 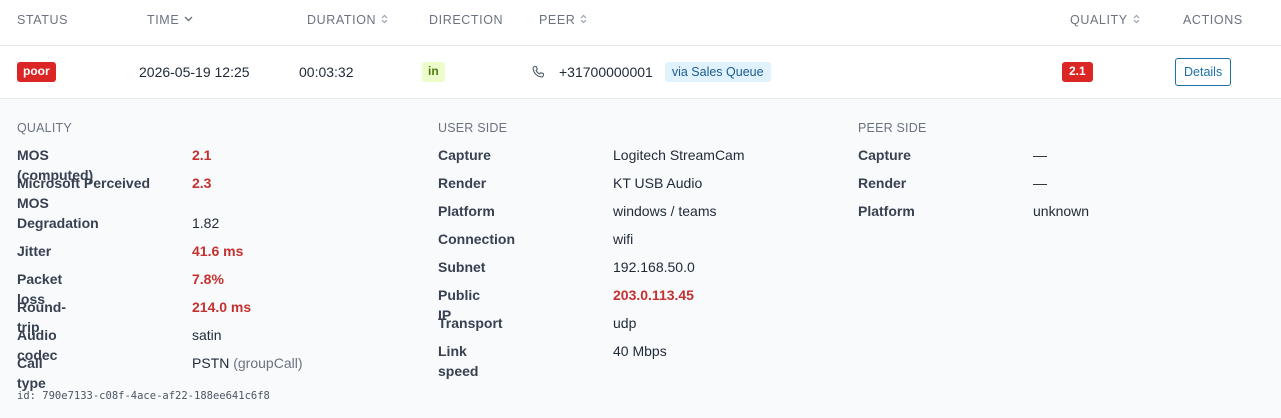 I want to click on packet-loss-value: 7.8%, so click(x=208, y=279).